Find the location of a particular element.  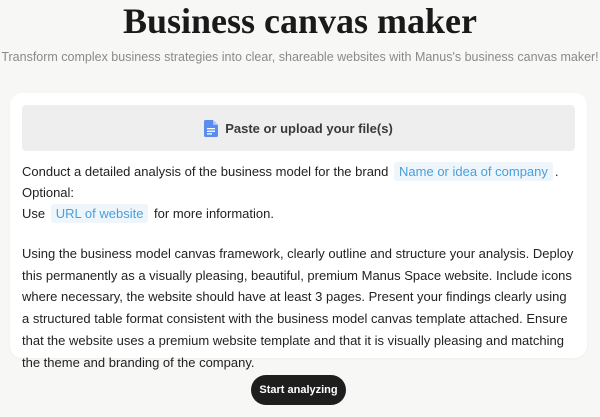

upload-label: Paste or upload your file(s) is located at coordinates (309, 128).